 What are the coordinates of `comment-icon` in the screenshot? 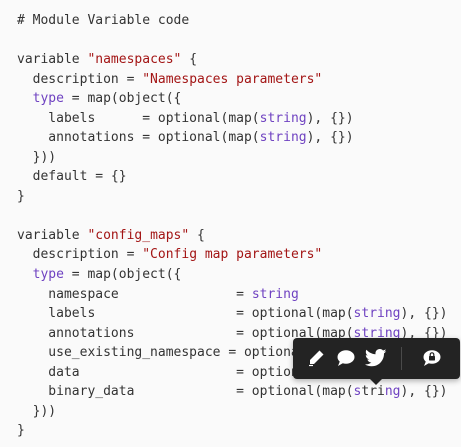 It's located at (346, 358).